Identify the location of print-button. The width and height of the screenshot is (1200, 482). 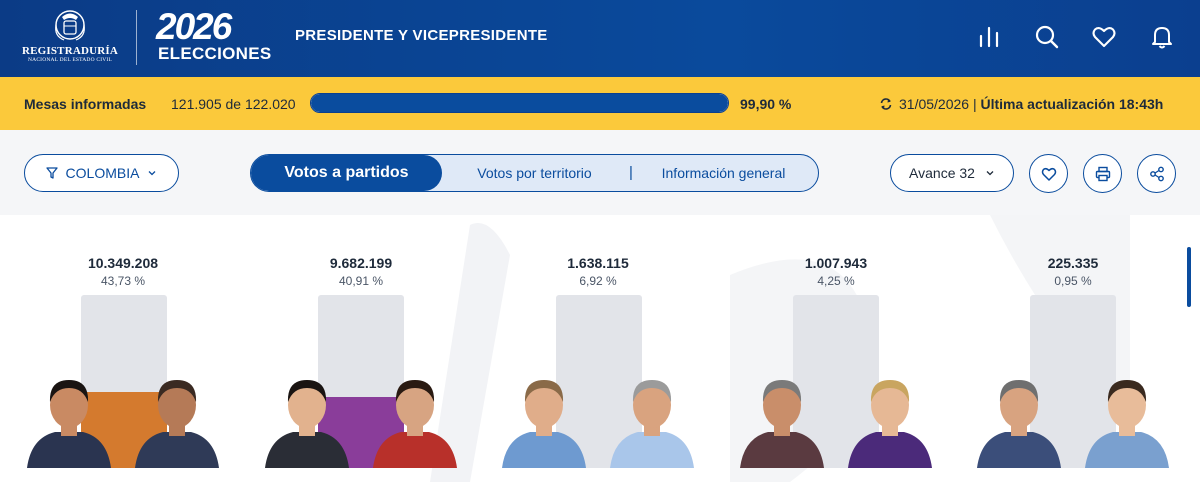
(1102, 173).